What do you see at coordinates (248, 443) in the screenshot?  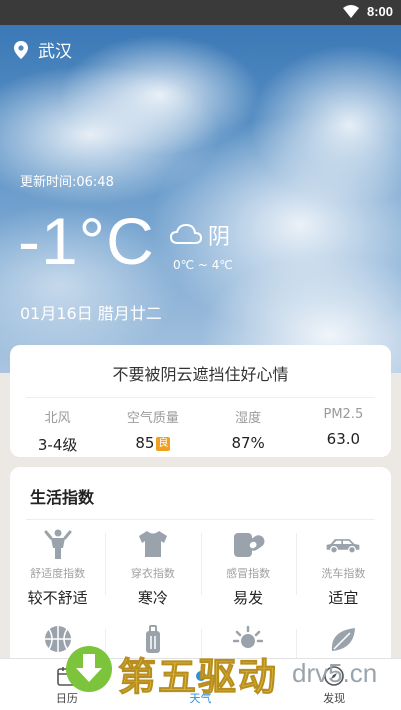 I see `stat-value: 87%` at bounding box center [248, 443].